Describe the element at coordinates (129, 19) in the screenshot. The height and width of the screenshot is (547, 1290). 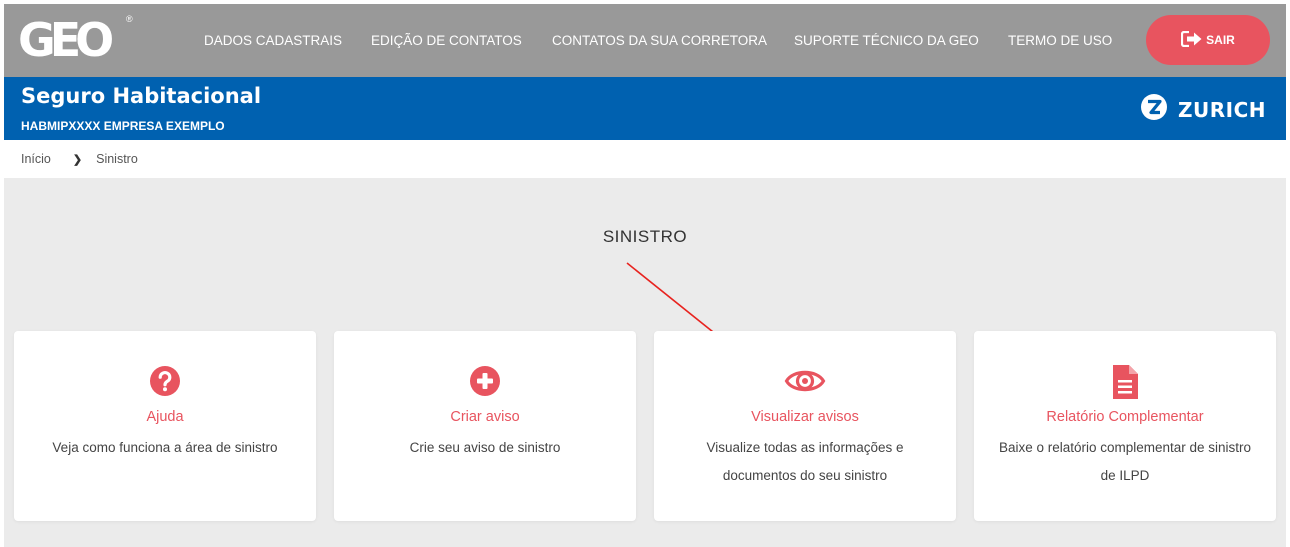
I see `registered-mark: ®` at that location.